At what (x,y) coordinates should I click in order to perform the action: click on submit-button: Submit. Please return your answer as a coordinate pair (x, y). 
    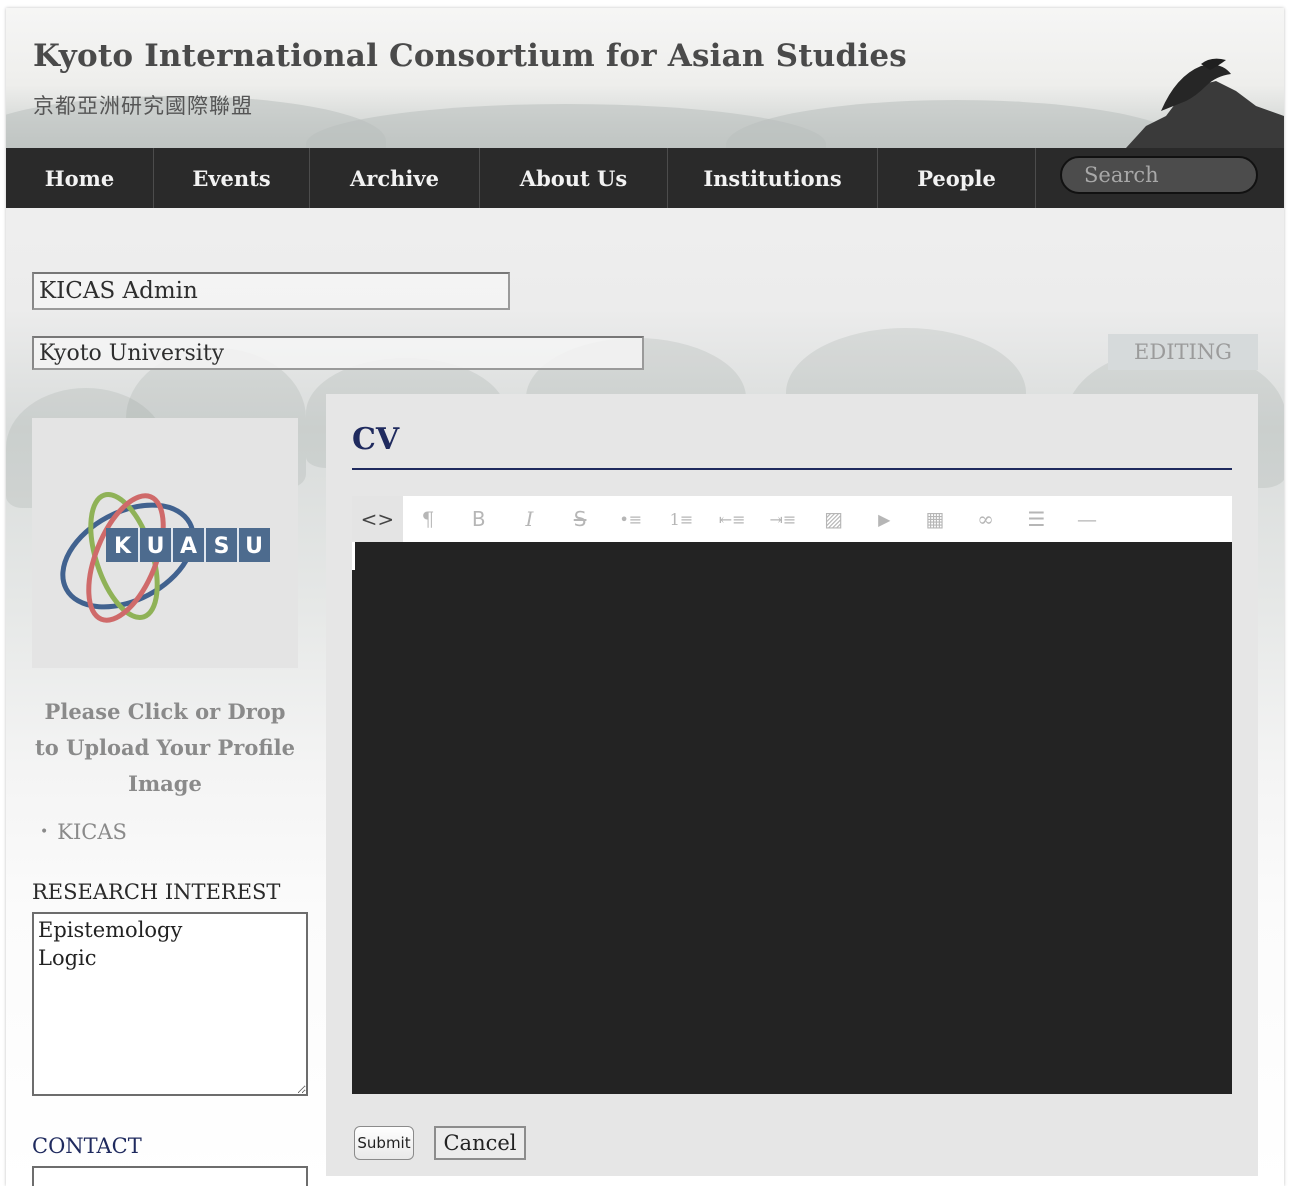
    Looking at the image, I should click on (384, 1143).